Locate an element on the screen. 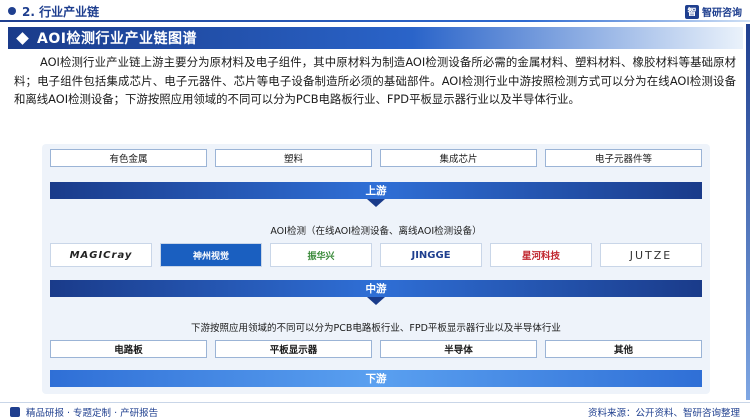  upstream-row: 有色金属 塑料 集成芯片 电子元器件等 is located at coordinates (376, 158).